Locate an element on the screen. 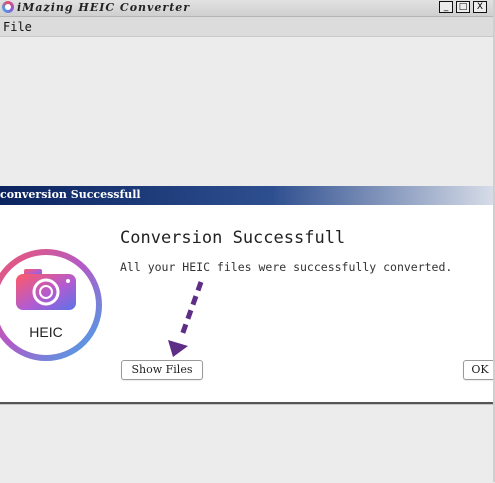 The height and width of the screenshot is (483, 495). maximize-button: □ is located at coordinates (463, 7).